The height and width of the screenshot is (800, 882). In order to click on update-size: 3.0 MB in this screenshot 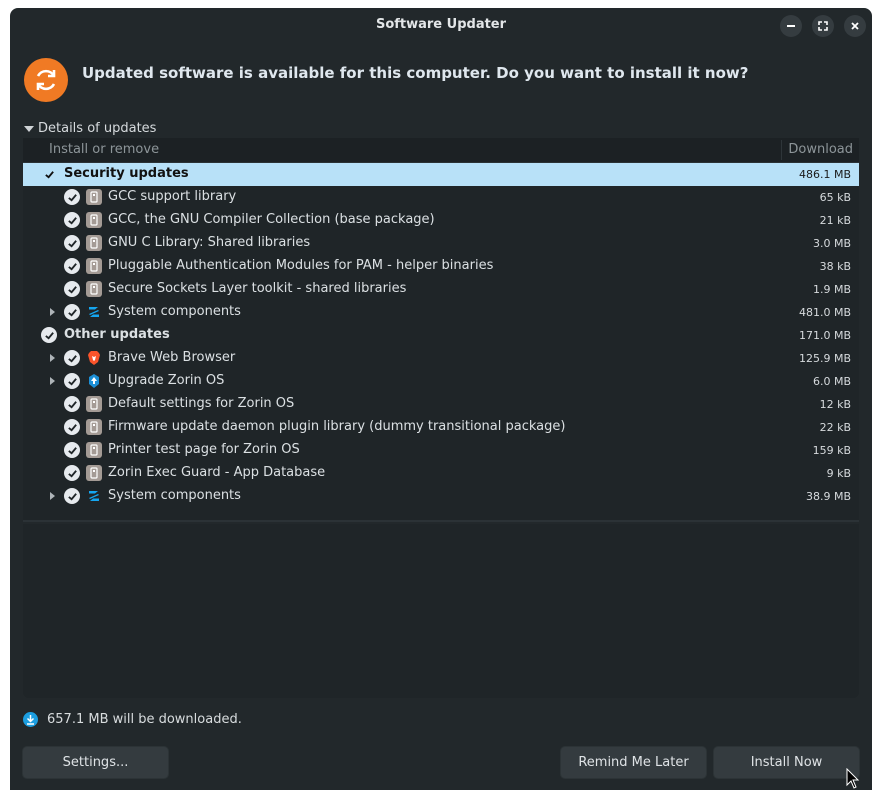, I will do `click(831, 243)`.